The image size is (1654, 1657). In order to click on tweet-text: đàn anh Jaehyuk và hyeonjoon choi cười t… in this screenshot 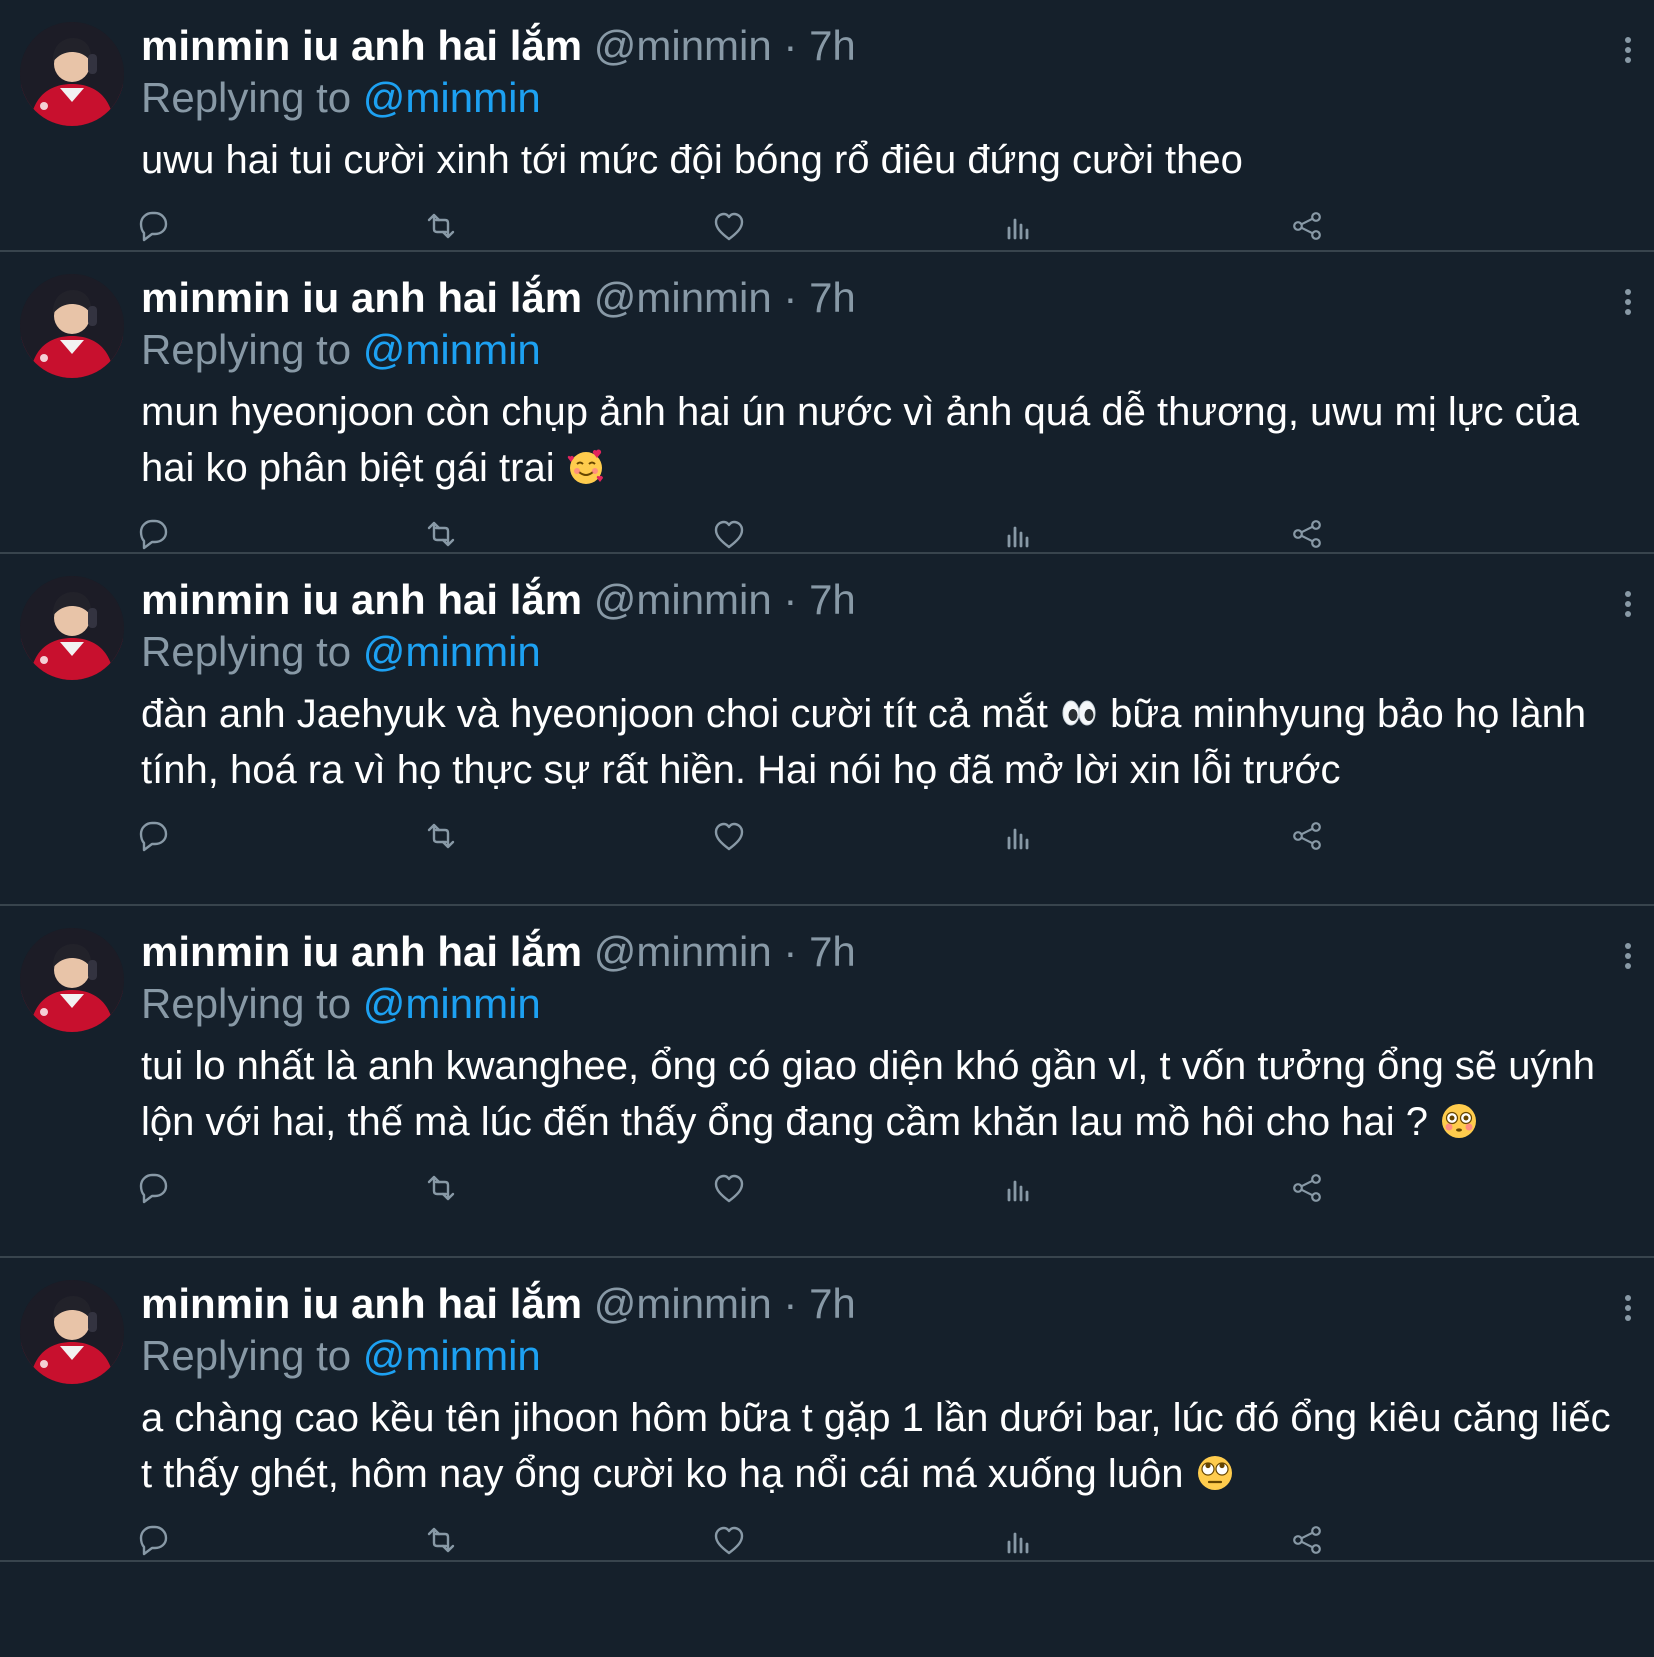, I will do `click(882, 742)`.